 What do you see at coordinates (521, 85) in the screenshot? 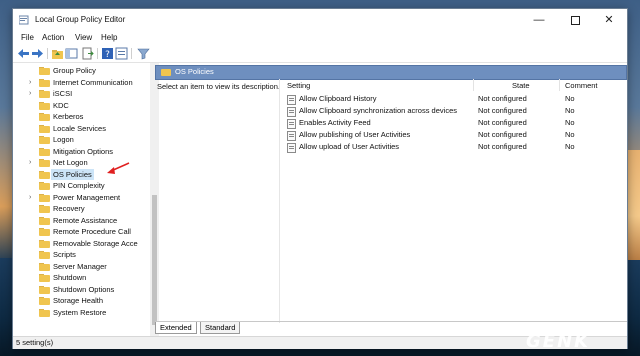
I see `column-header-state: State` at bounding box center [521, 85].